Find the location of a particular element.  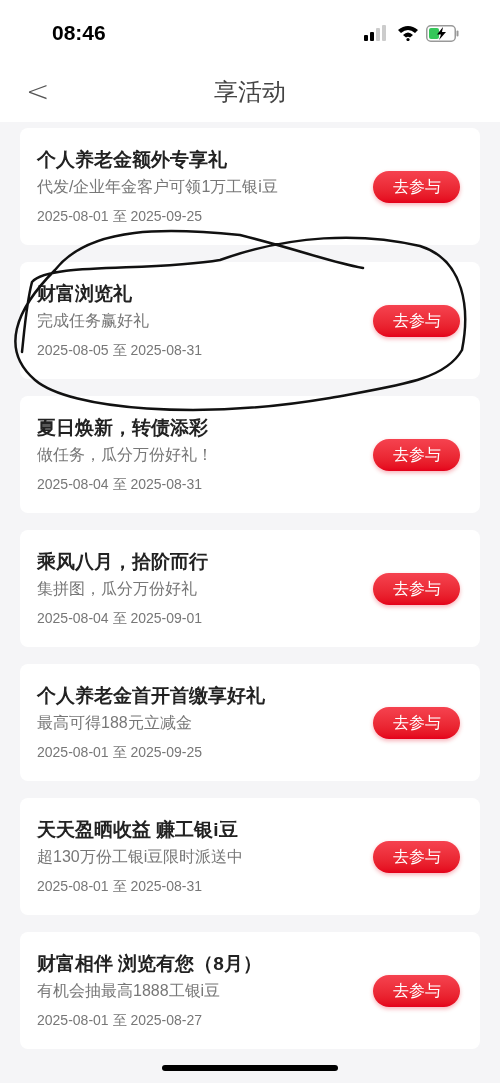

activity-title: 天天盈晒收益 赚工银i豆 is located at coordinates (138, 830).